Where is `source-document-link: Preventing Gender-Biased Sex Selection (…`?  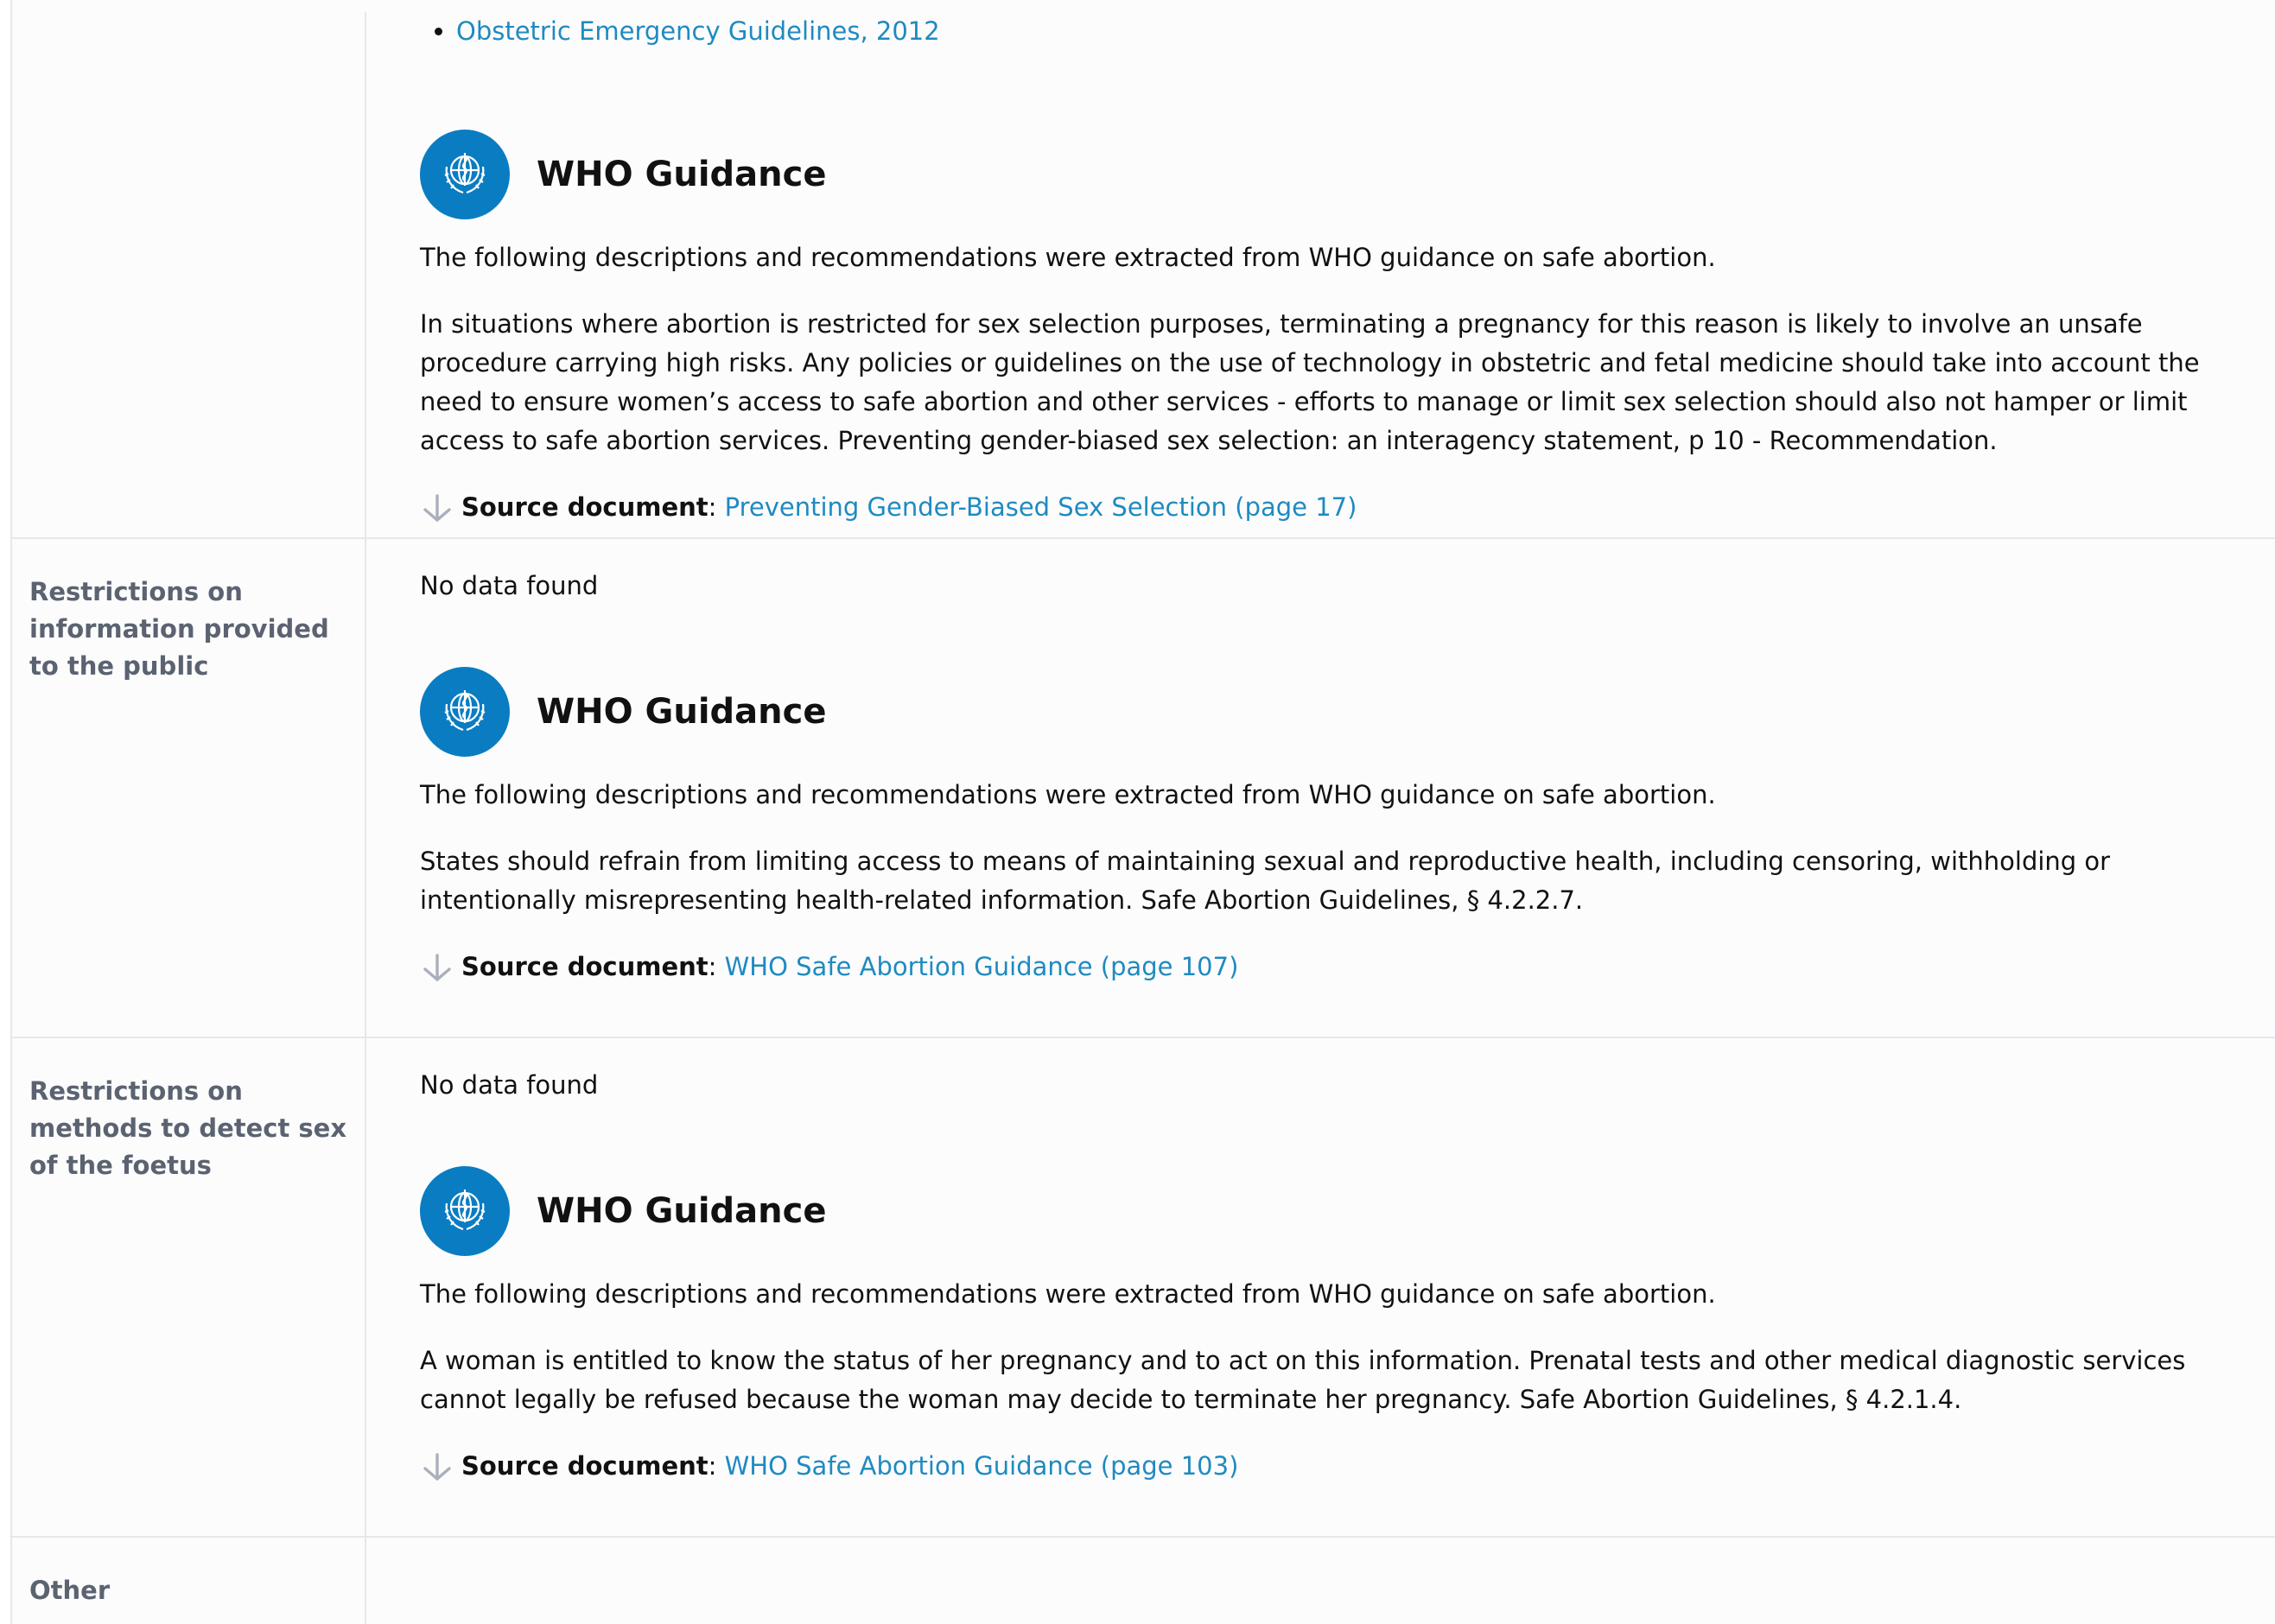
source-document-link: Preventing Gender-Biased Sex Selection (… is located at coordinates (1041, 507).